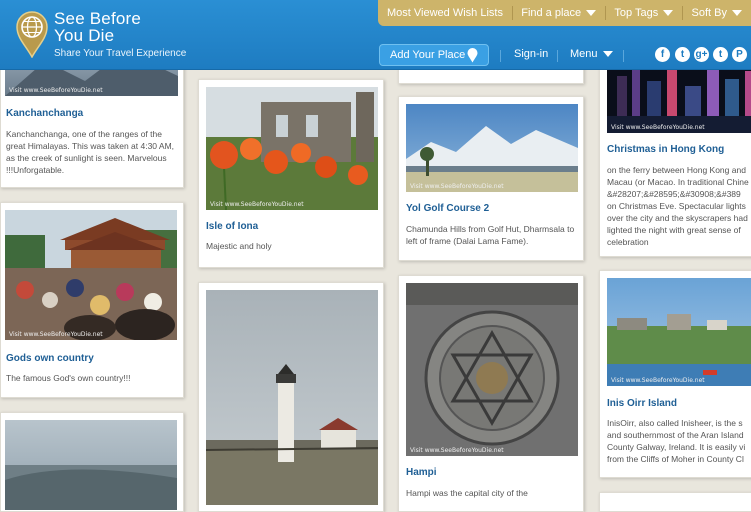 This screenshot has width=751, height=512. Describe the element at coordinates (679, 435) in the screenshot. I see `description-line: and southernmost of the Aran Island` at that location.